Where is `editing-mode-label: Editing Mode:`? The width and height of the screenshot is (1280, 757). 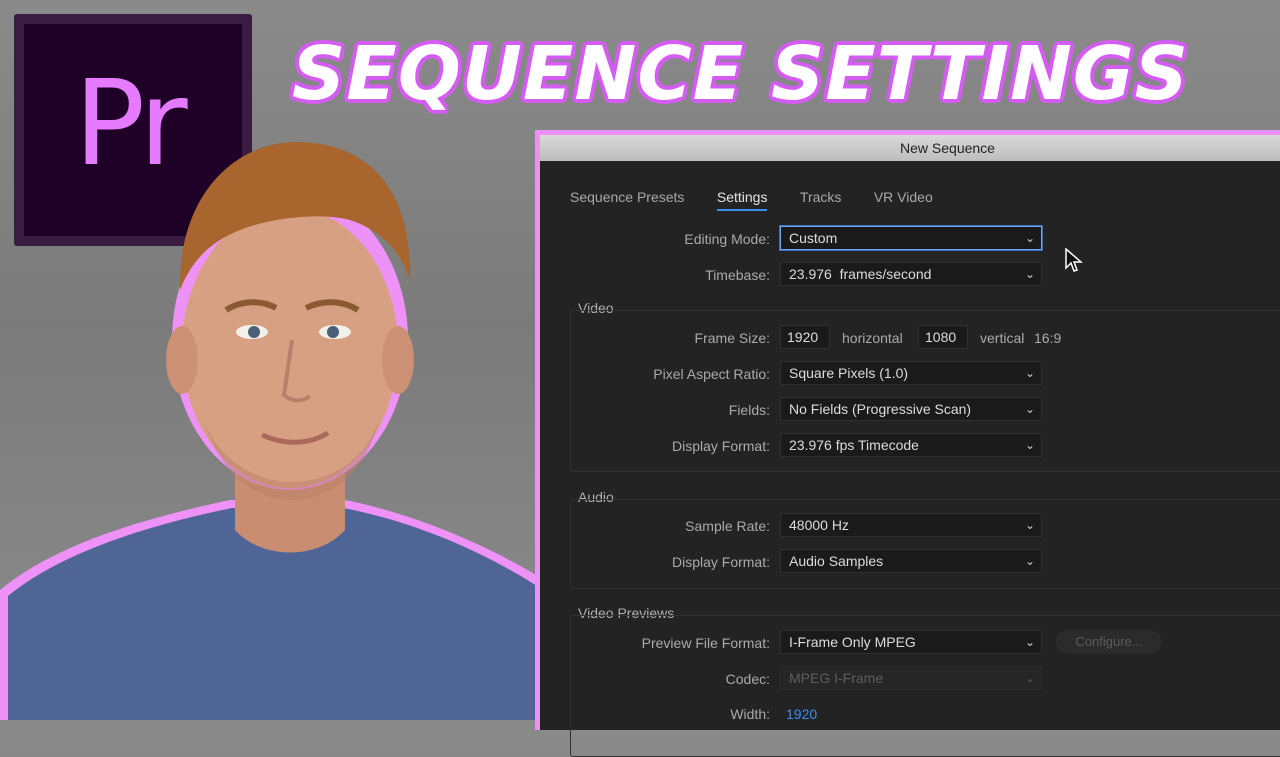
editing-mode-label: Editing Mode: is located at coordinates (727, 239).